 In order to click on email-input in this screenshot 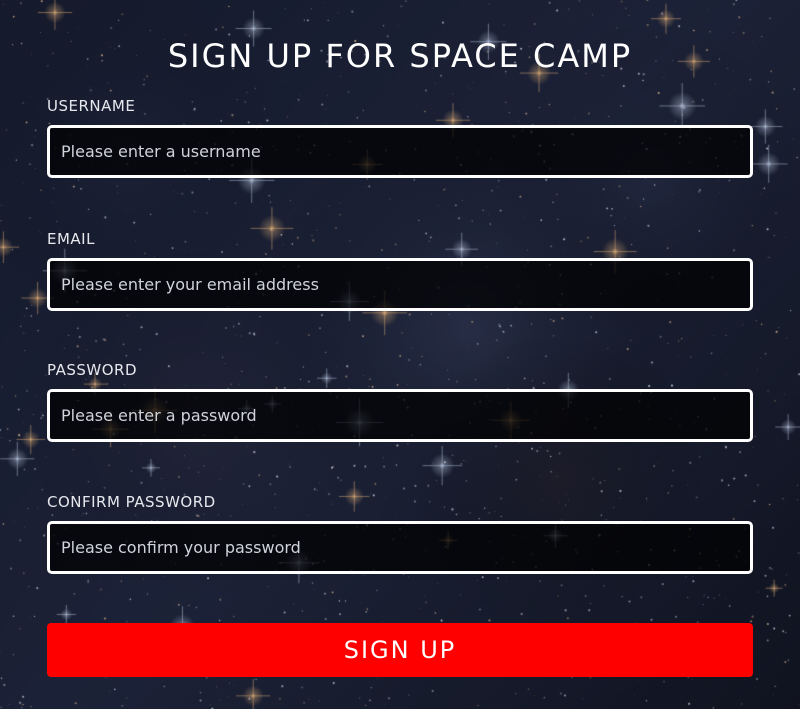, I will do `click(400, 284)`.